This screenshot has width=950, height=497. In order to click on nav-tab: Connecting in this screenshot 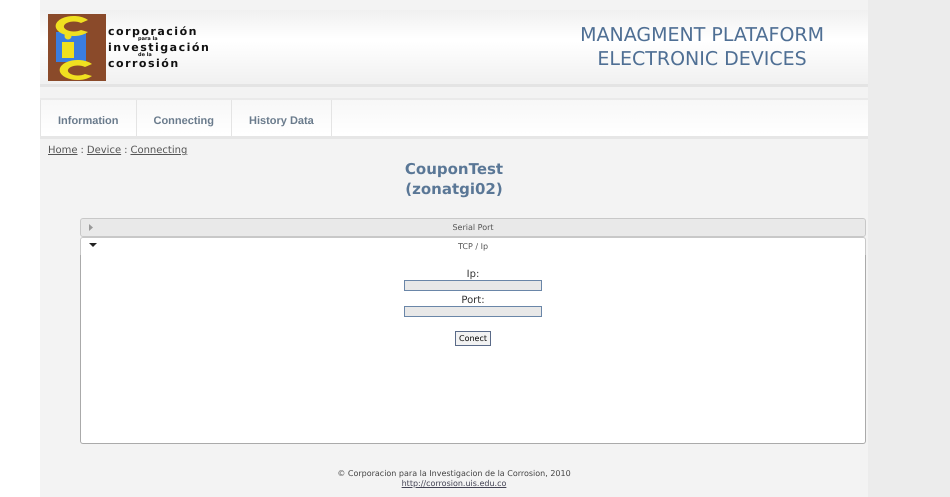, I will do `click(184, 118)`.